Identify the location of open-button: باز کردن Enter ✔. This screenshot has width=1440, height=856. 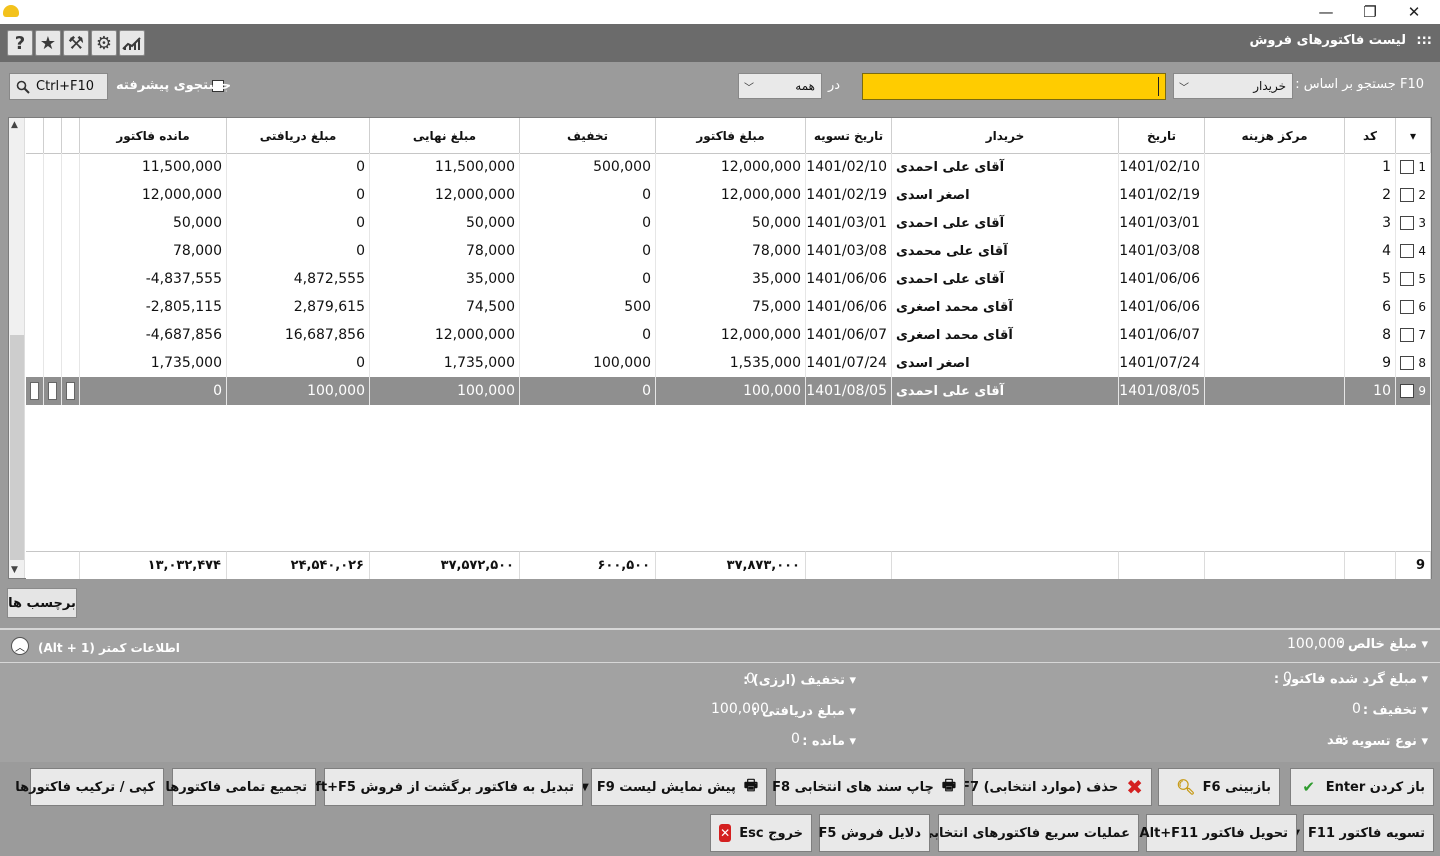
(1362, 787).